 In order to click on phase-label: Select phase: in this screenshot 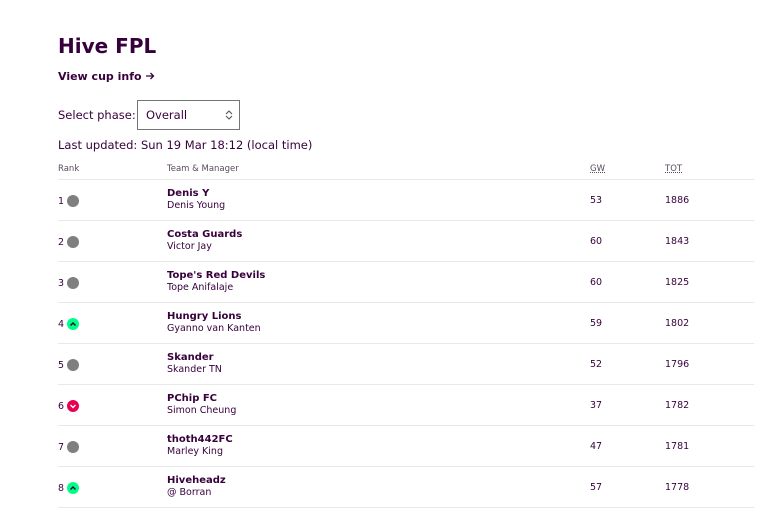, I will do `click(97, 115)`.